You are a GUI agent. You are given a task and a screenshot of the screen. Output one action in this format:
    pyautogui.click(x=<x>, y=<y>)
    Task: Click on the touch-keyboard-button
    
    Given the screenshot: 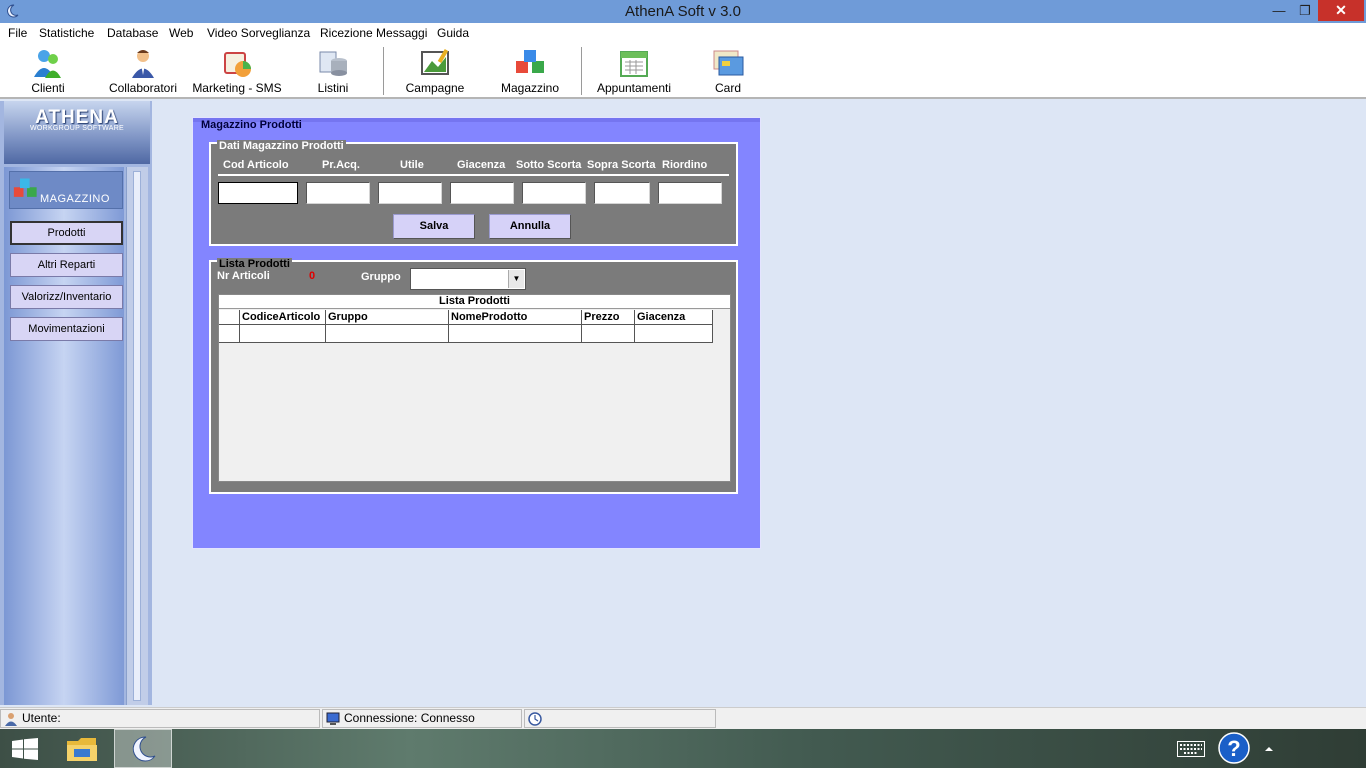 What is the action you would take?
    pyautogui.click(x=1191, y=748)
    